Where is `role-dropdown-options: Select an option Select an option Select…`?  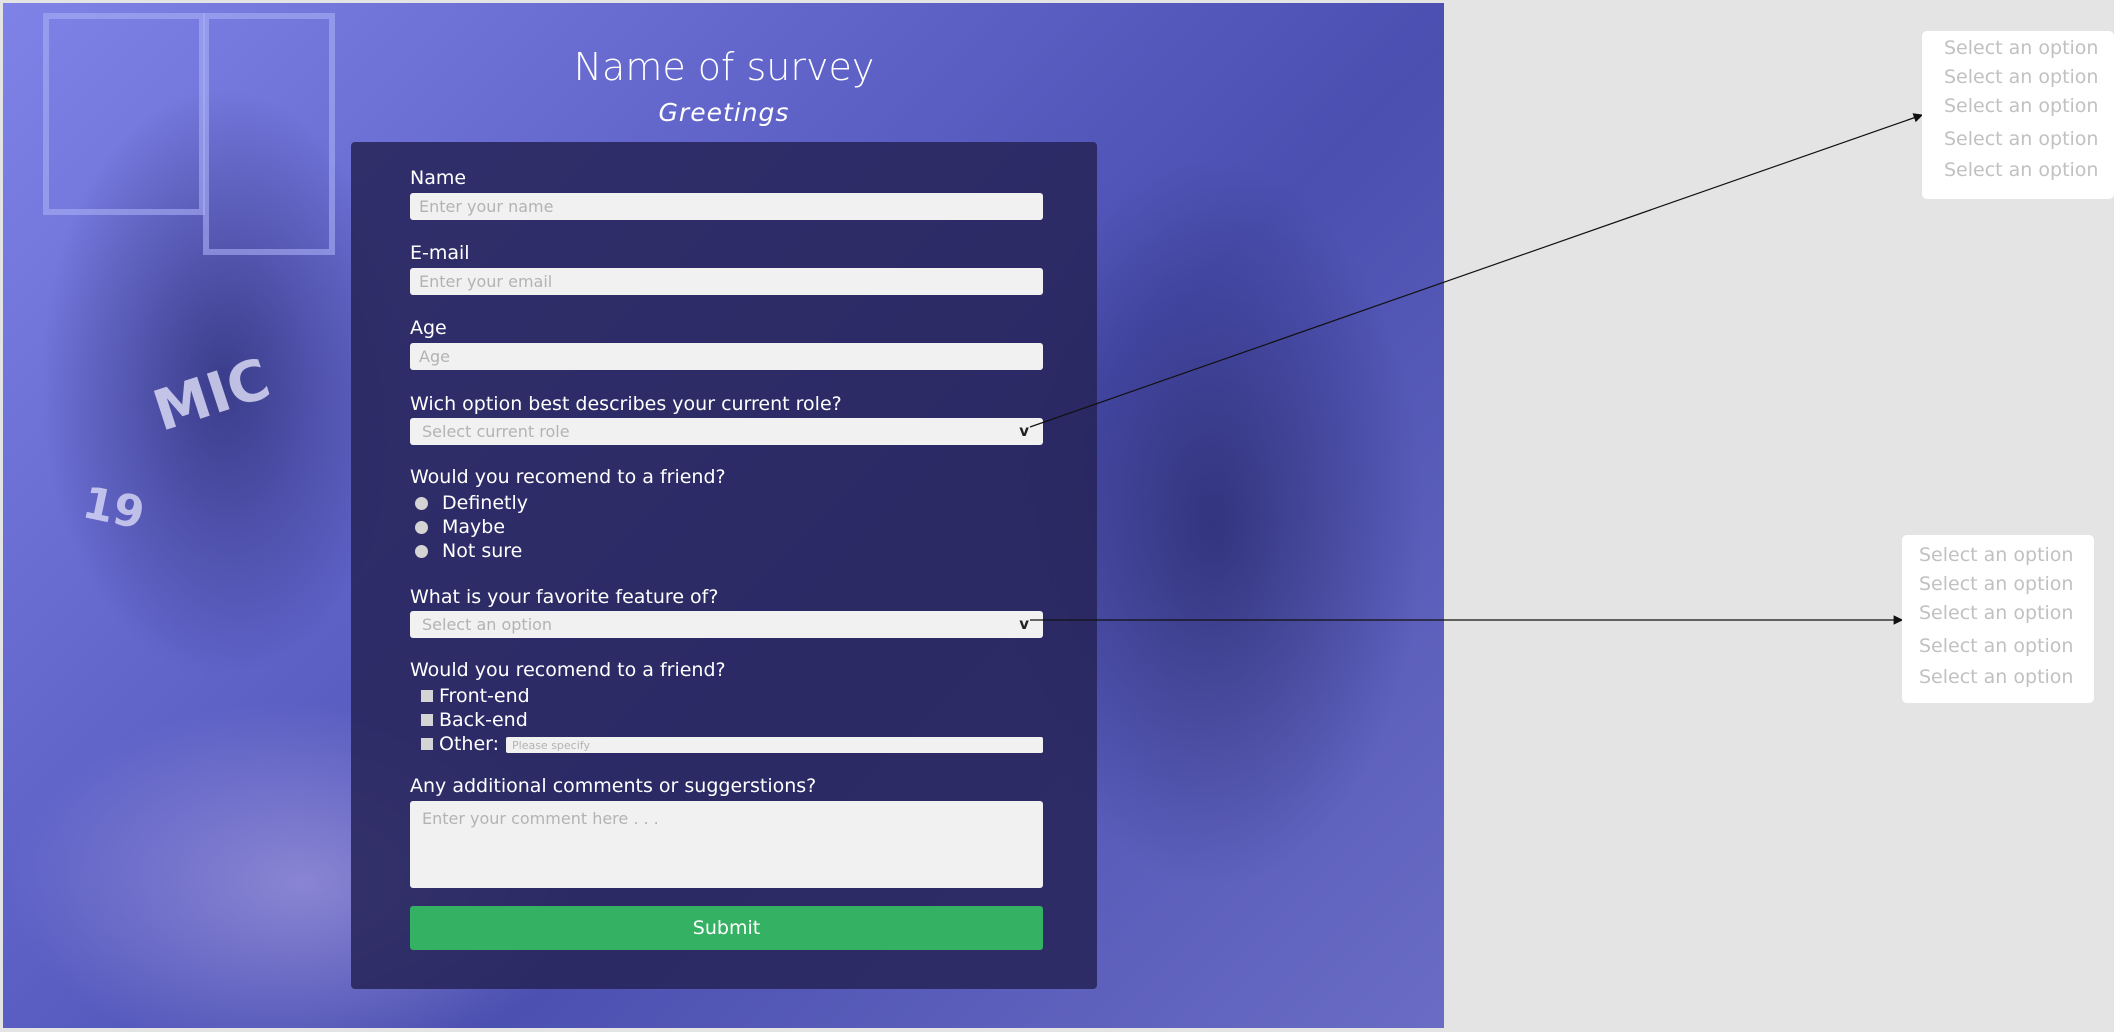
role-dropdown-options: Select an option Select an option Select… is located at coordinates (2018, 115).